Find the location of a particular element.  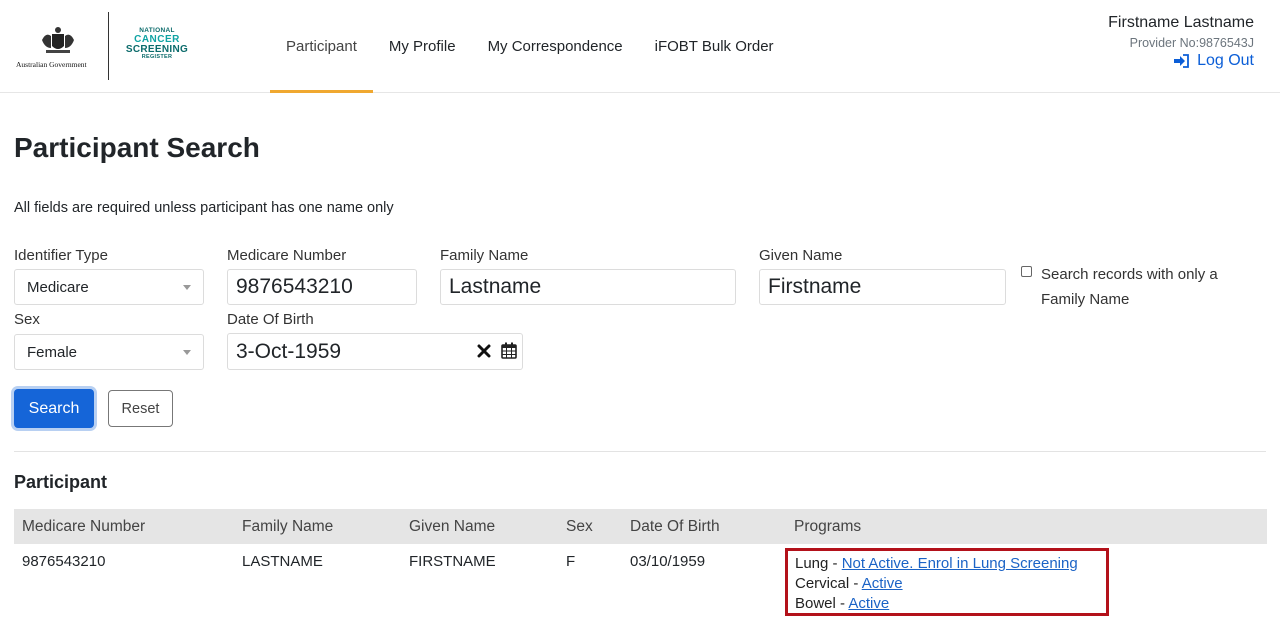

logout-label: Log Out is located at coordinates (1225, 60).